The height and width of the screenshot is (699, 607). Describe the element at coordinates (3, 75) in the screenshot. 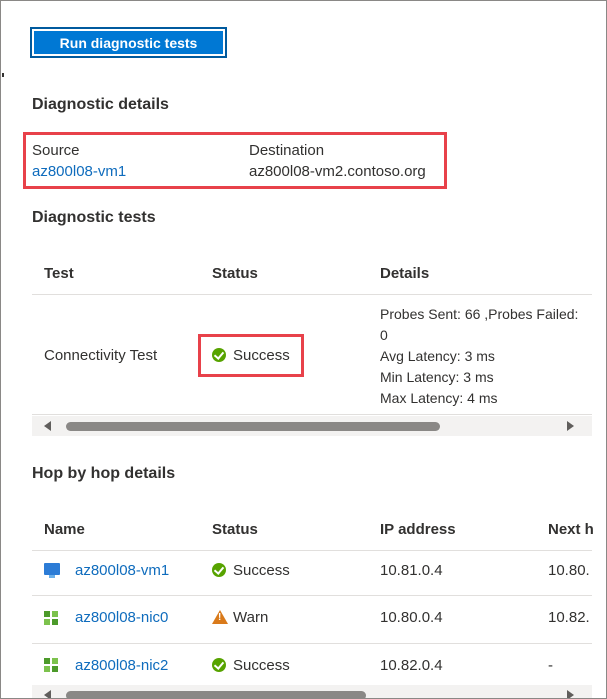

I see `panel-edge-mark` at that location.